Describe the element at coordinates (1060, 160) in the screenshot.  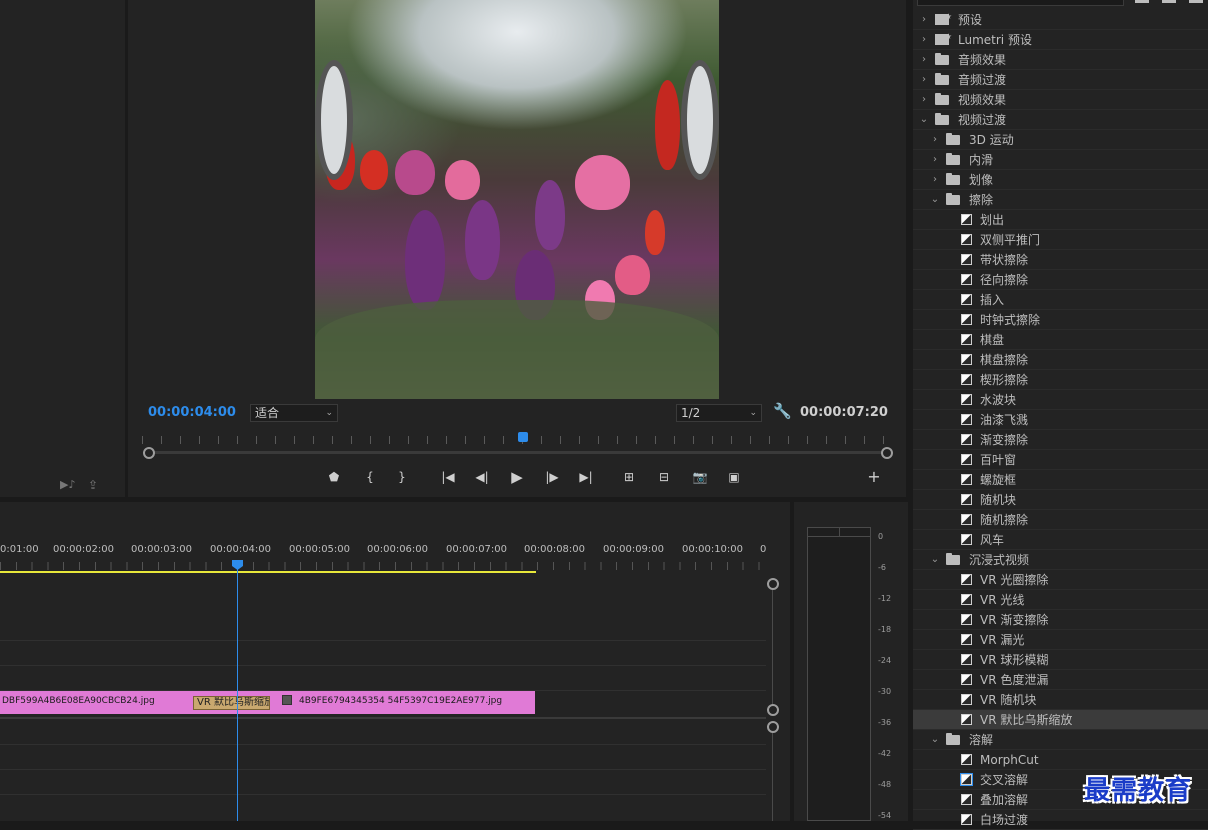
I see `effects-tree-item: › 内滑` at that location.